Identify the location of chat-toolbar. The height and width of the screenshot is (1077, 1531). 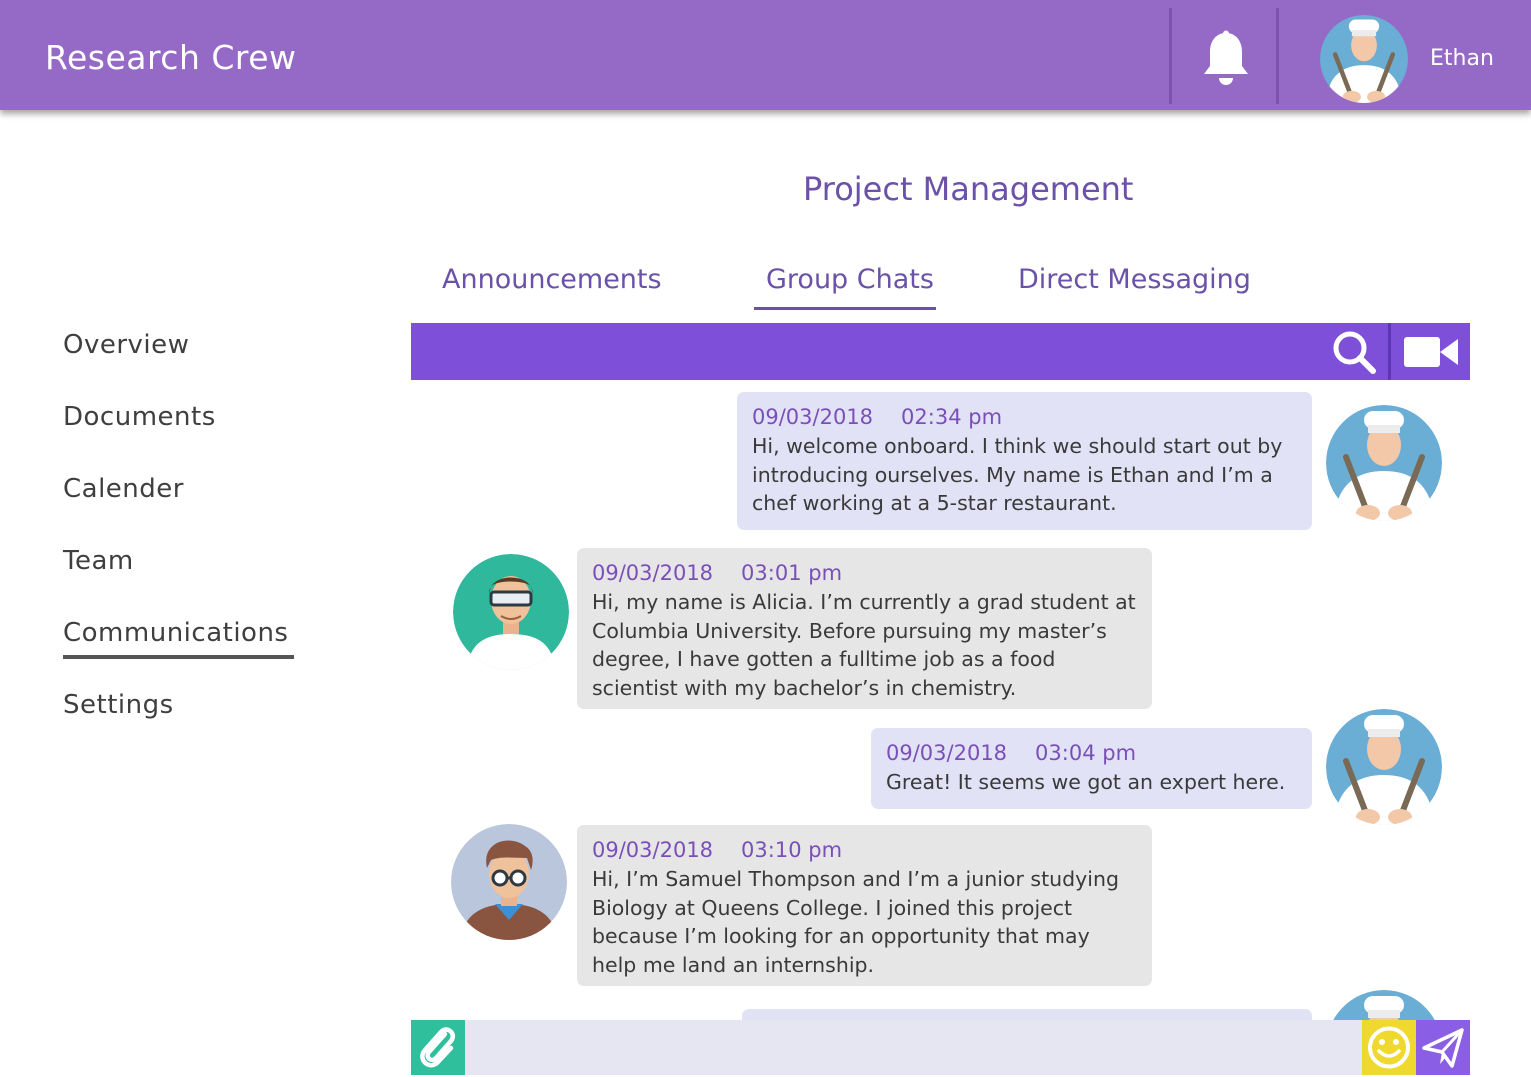
(940, 351).